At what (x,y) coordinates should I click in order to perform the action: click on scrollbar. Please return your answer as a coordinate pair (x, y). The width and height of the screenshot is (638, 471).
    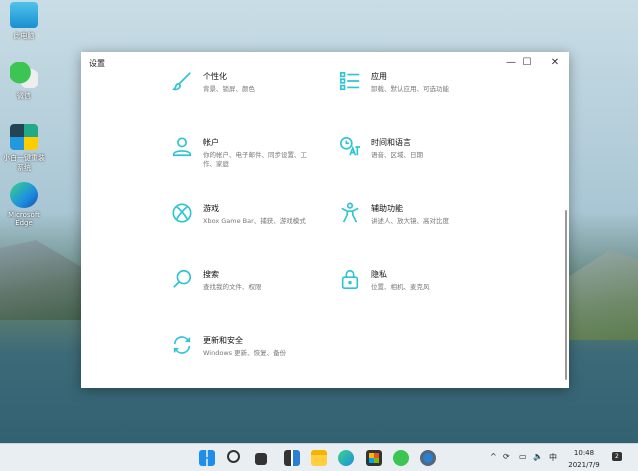
    Looking at the image, I should click on (566, 295).